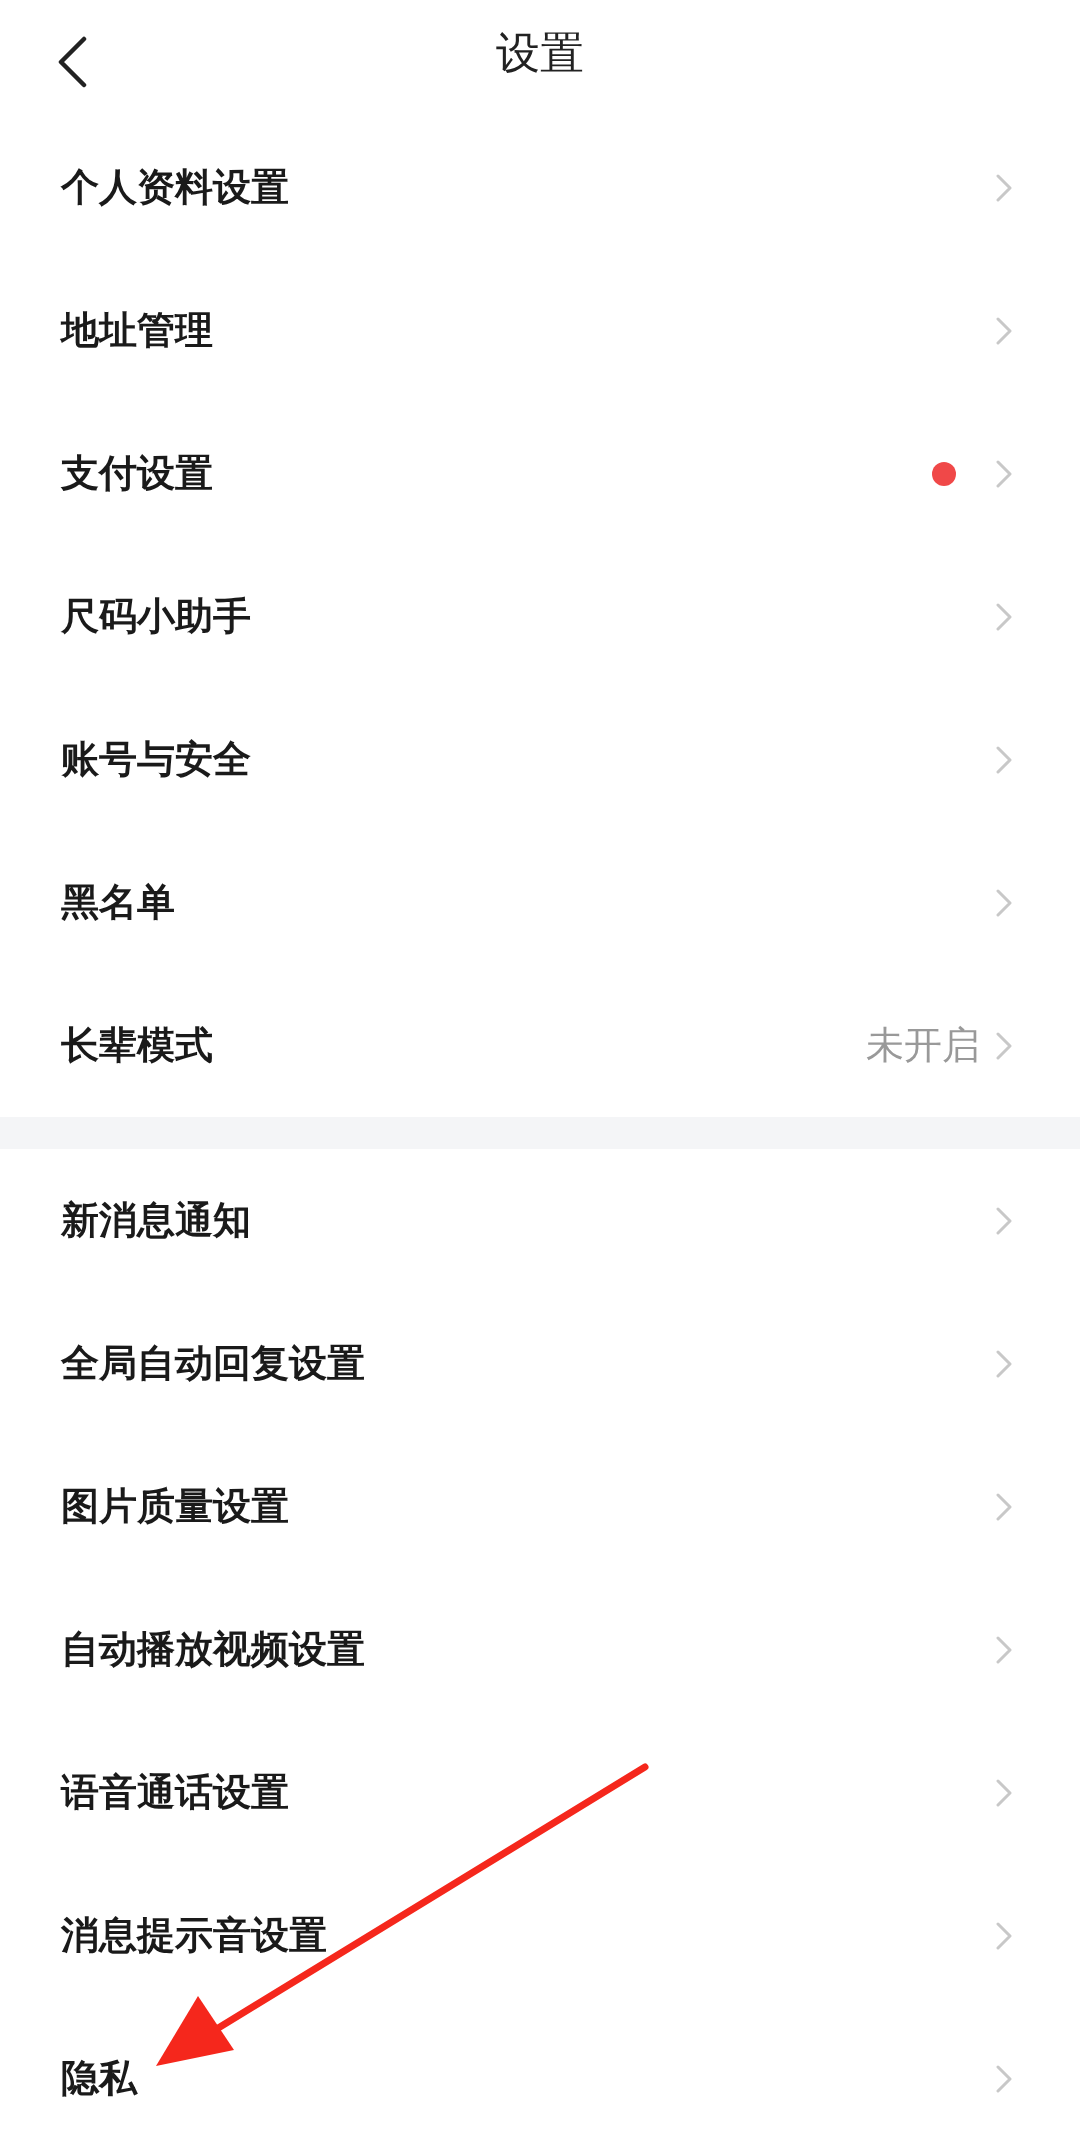  Describe the element at coordinates (540, 1363) in the screenshot. I see `settings-row: 全局自动回复设置` at that location.